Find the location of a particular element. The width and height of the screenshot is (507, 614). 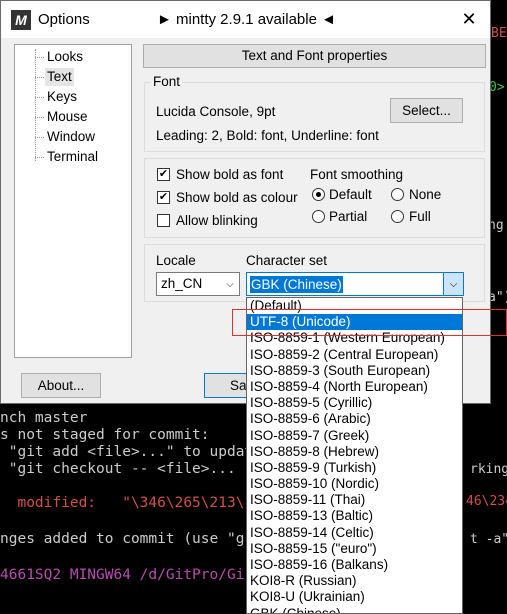

mintty-app-icon: M is located at coordinates (21, 20).